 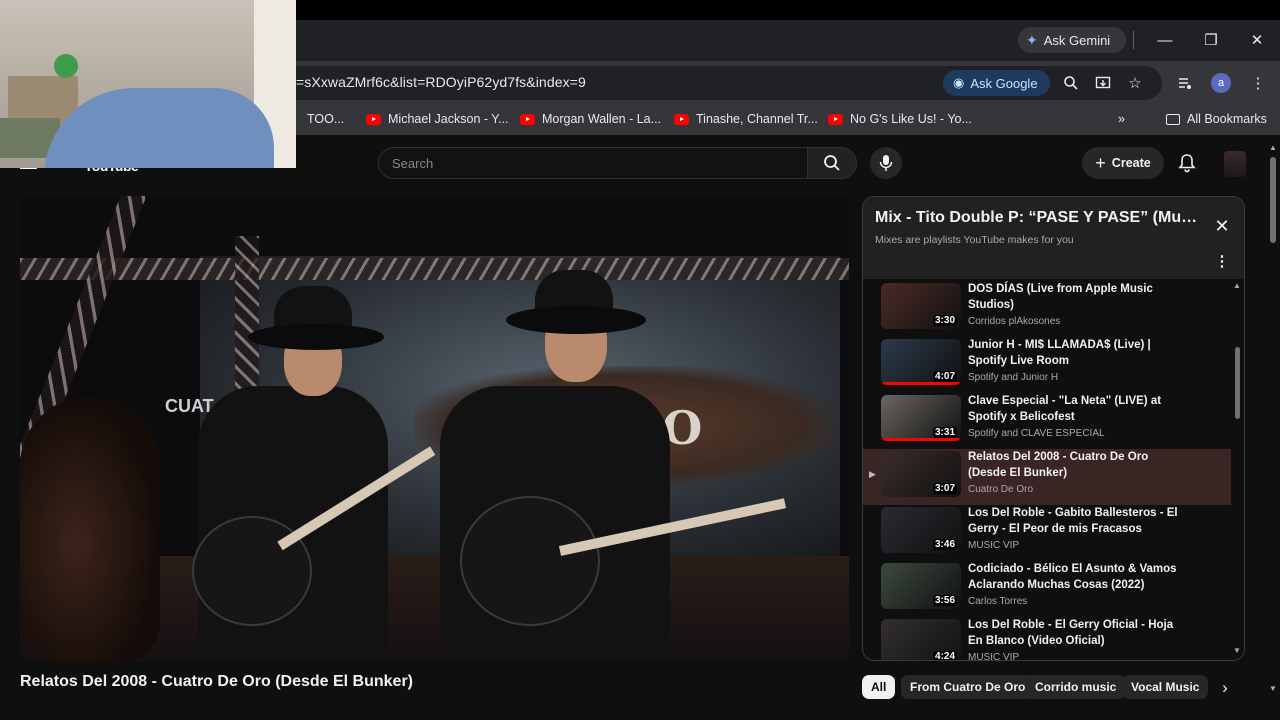 I want to click on playlist-thumbnail: 4:24, so click(x=921, y=639).